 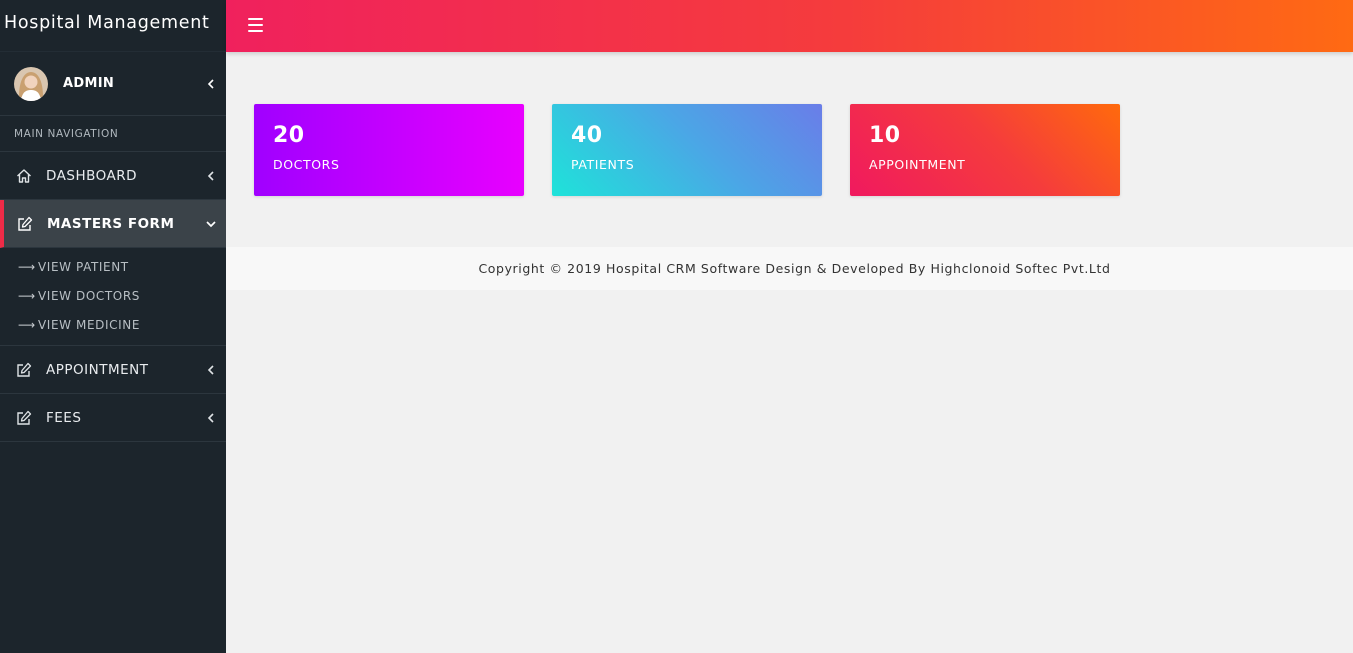 I want to click on user-panel: ADMIN, so click(x=113, y=84).